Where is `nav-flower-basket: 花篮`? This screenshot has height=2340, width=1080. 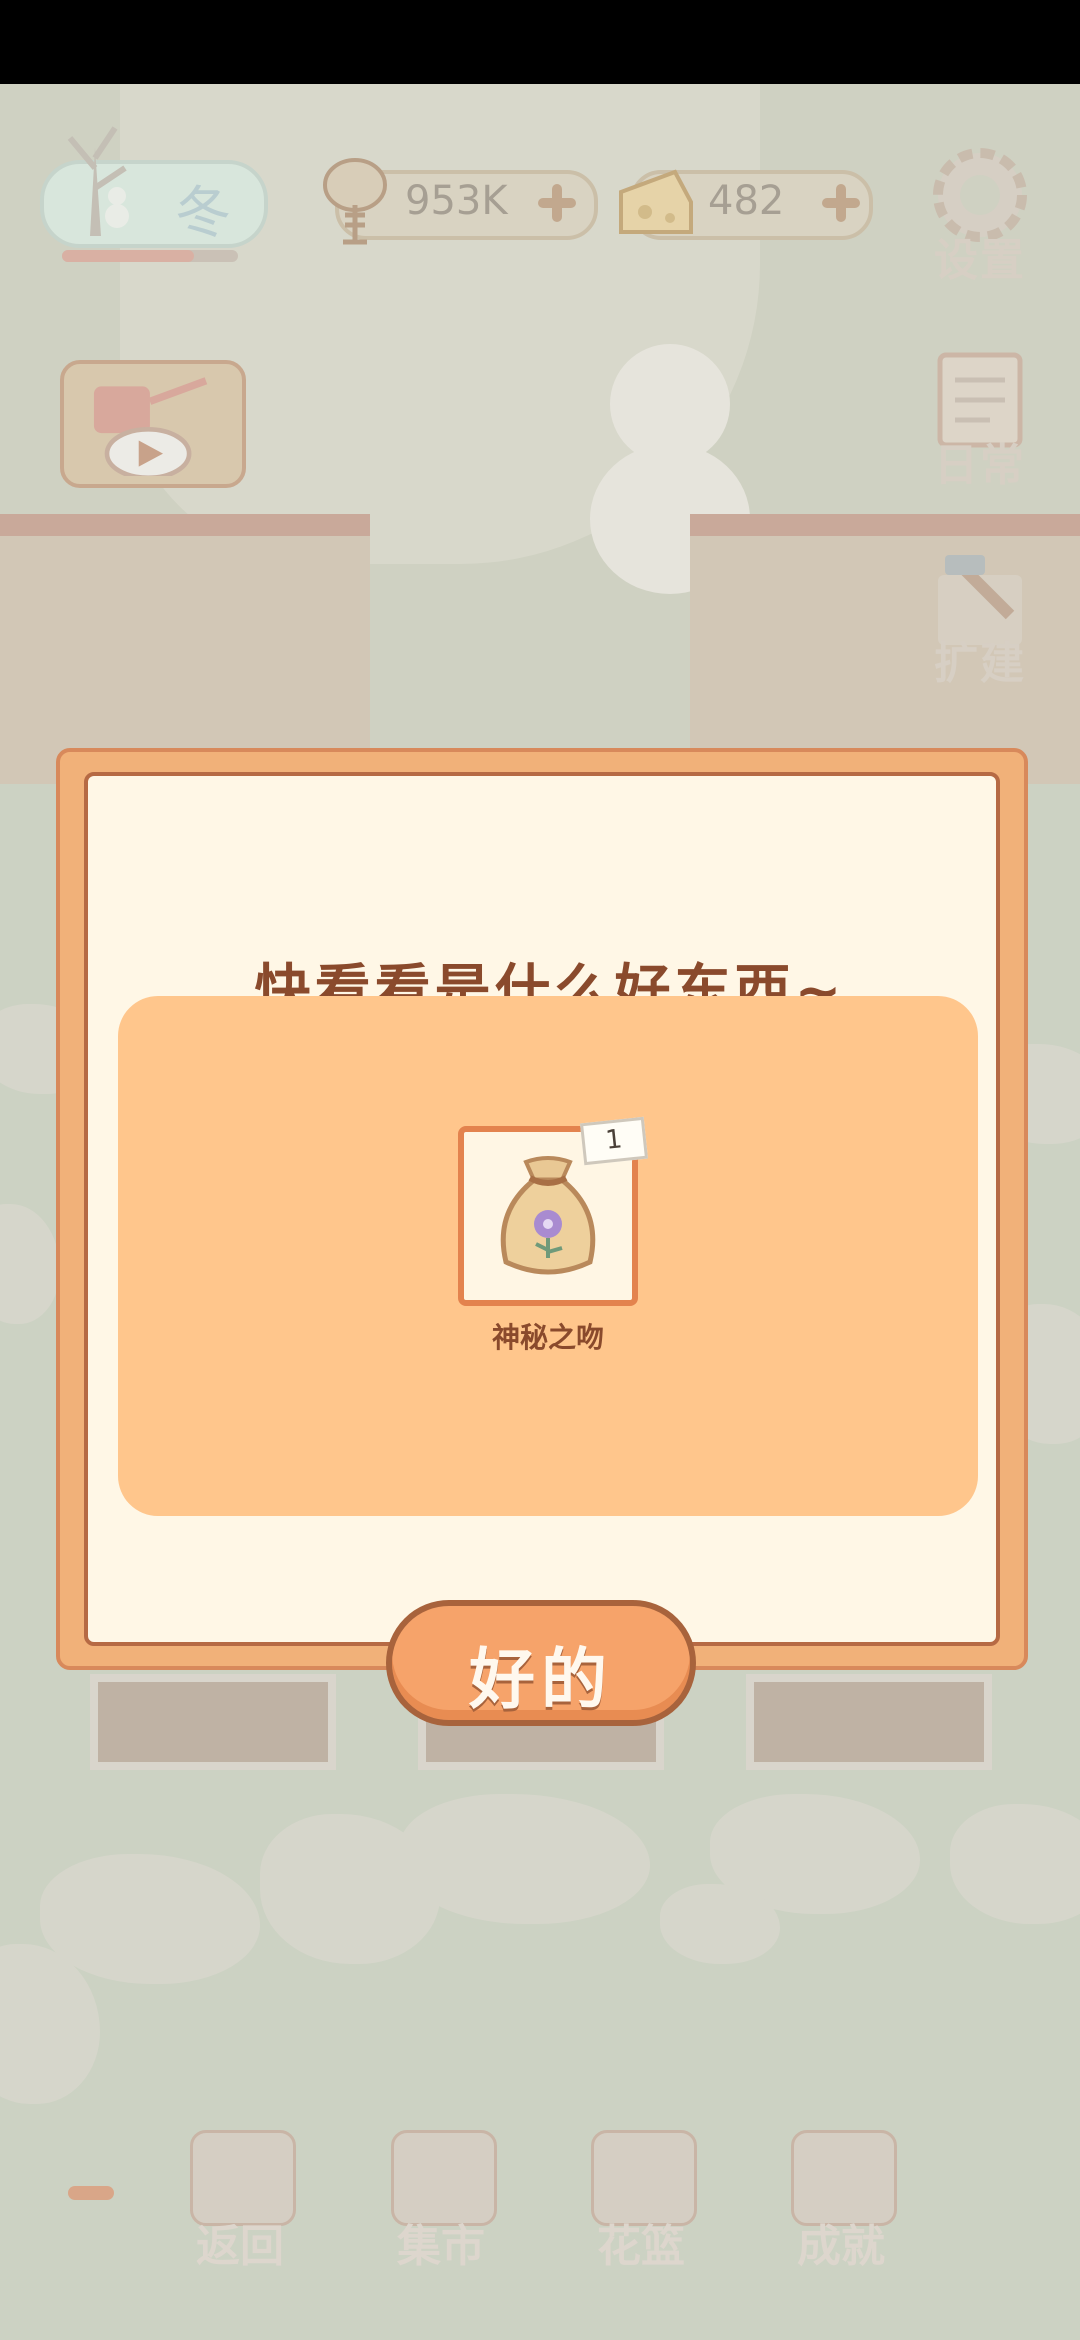 nav-flower-basket: 花篮 is located at coordinates (641, 2201).